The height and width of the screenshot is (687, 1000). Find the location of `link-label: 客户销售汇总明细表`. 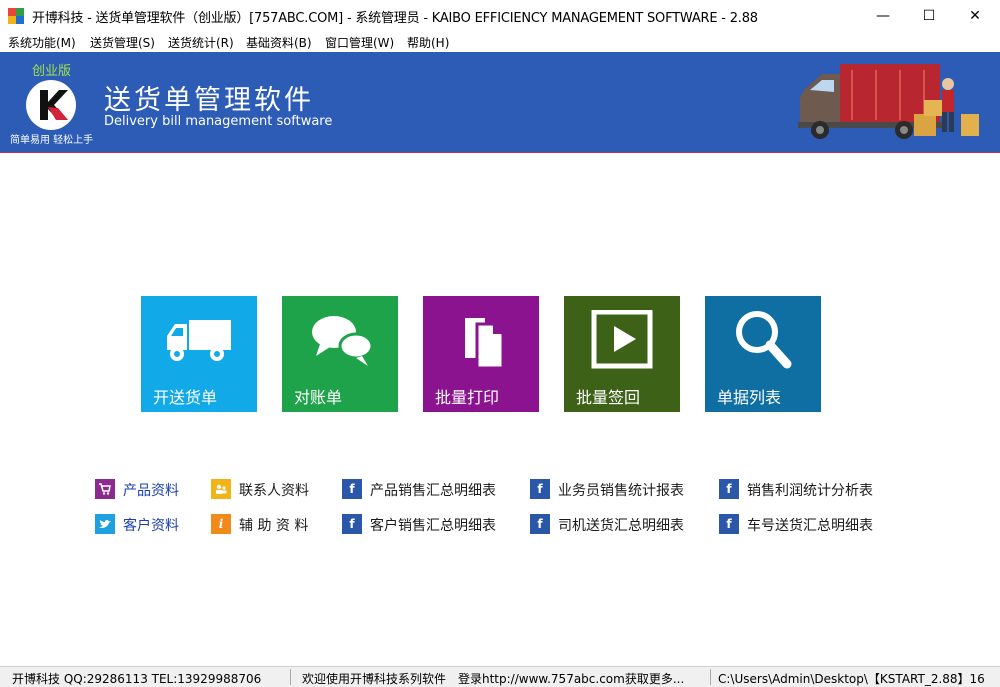

link-label: 客户销售汇总明细表 is located at coordinates (433, 526).